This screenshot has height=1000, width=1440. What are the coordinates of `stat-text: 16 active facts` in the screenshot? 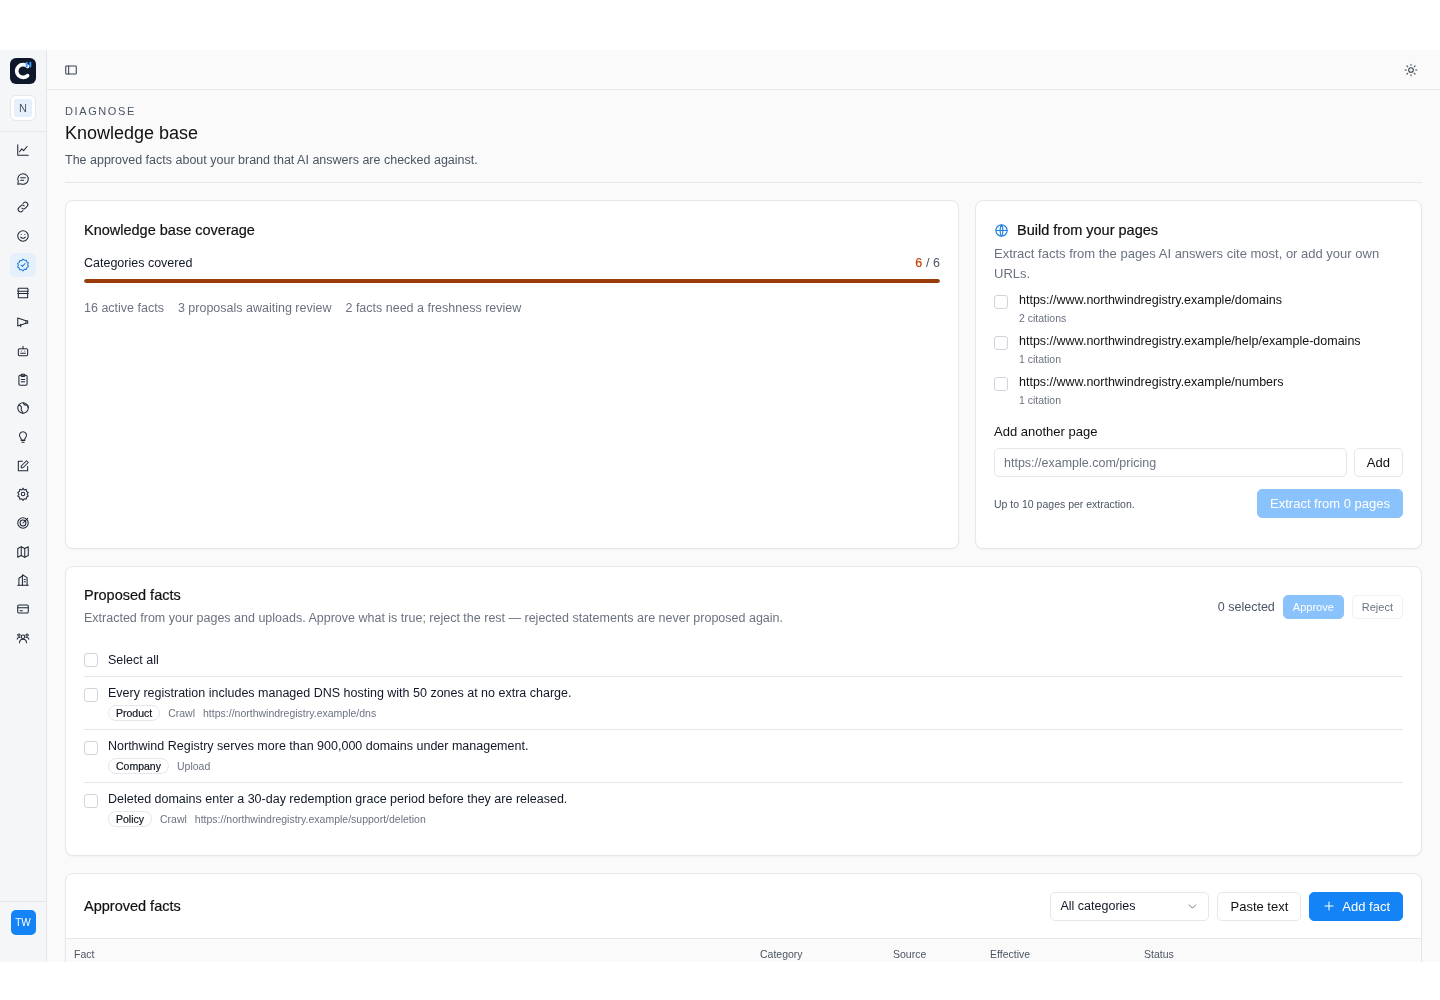 It's located at (124, 308).